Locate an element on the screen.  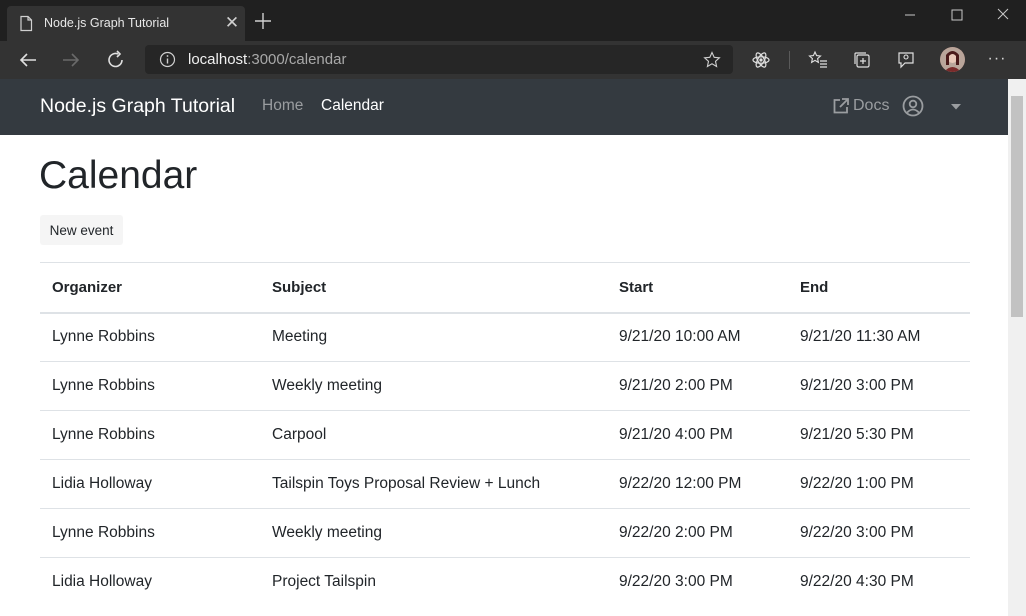
refresh-icon is located at coordinates (116, 60).